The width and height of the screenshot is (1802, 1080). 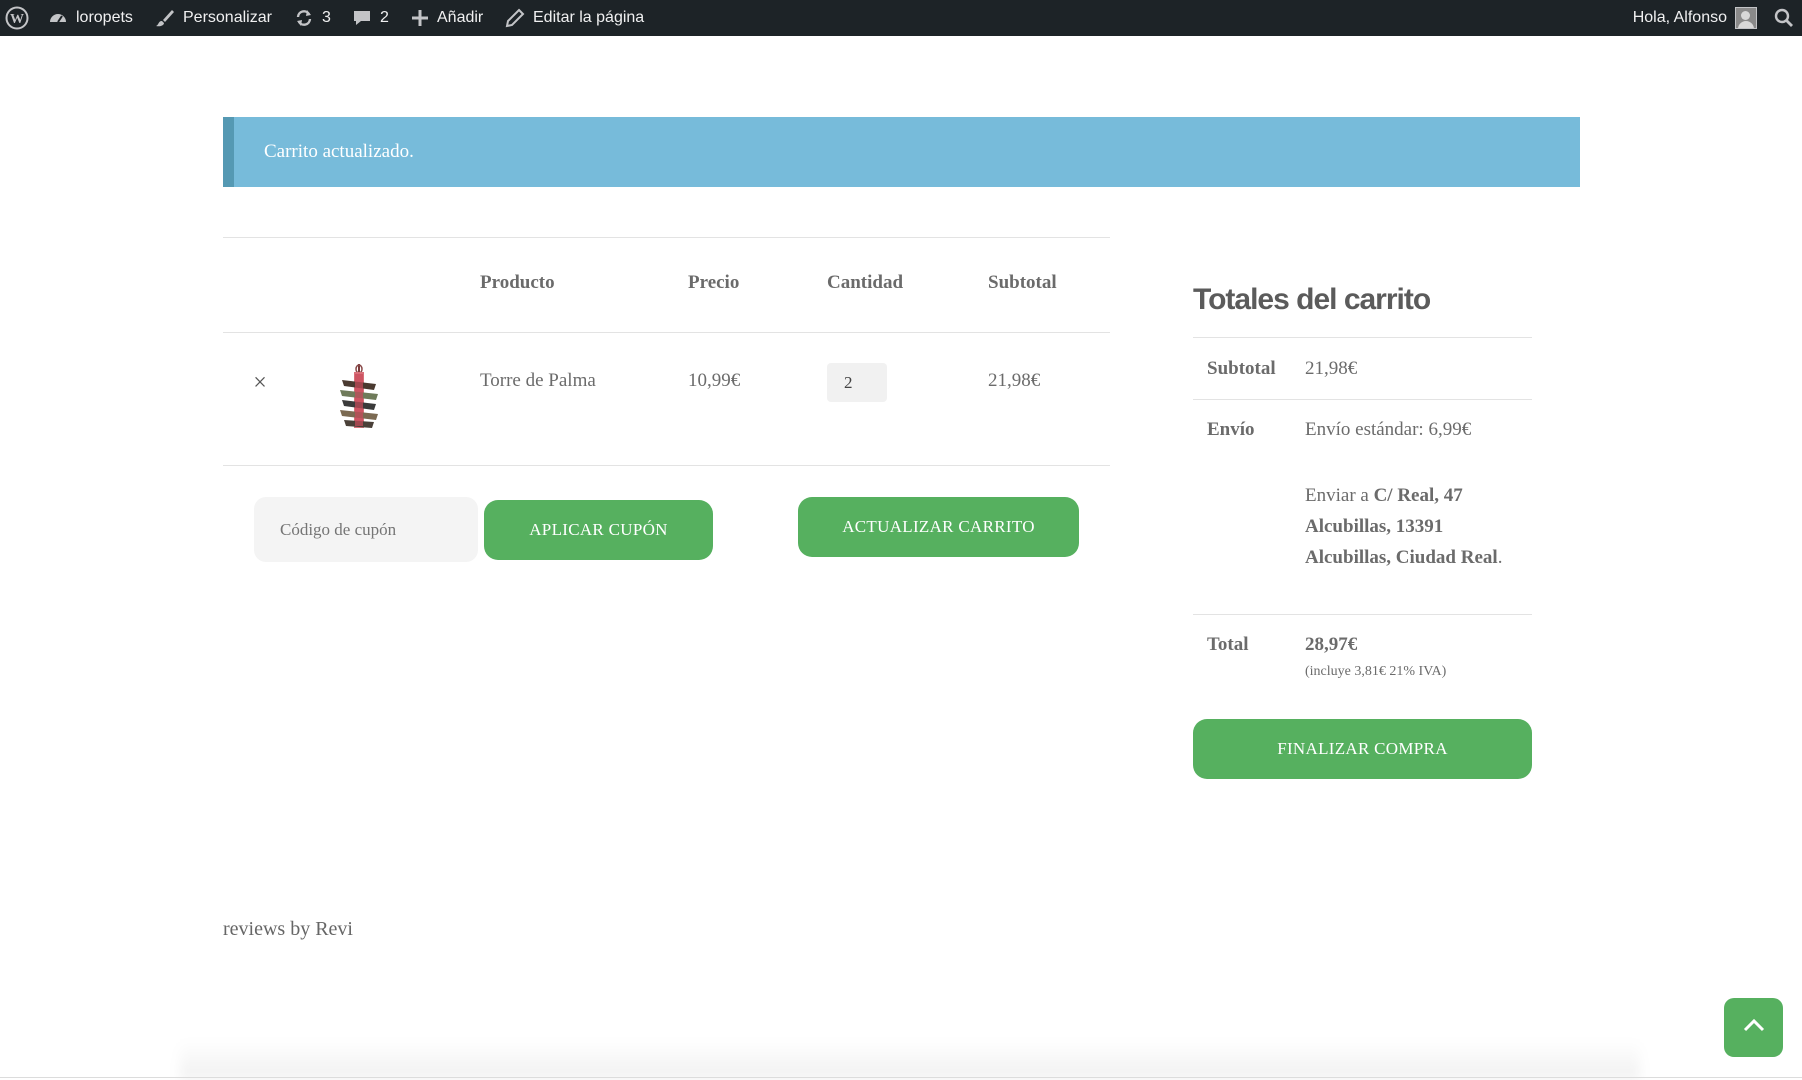 I want to click on total-value: 28,97€, so click(x=1331, y=644).